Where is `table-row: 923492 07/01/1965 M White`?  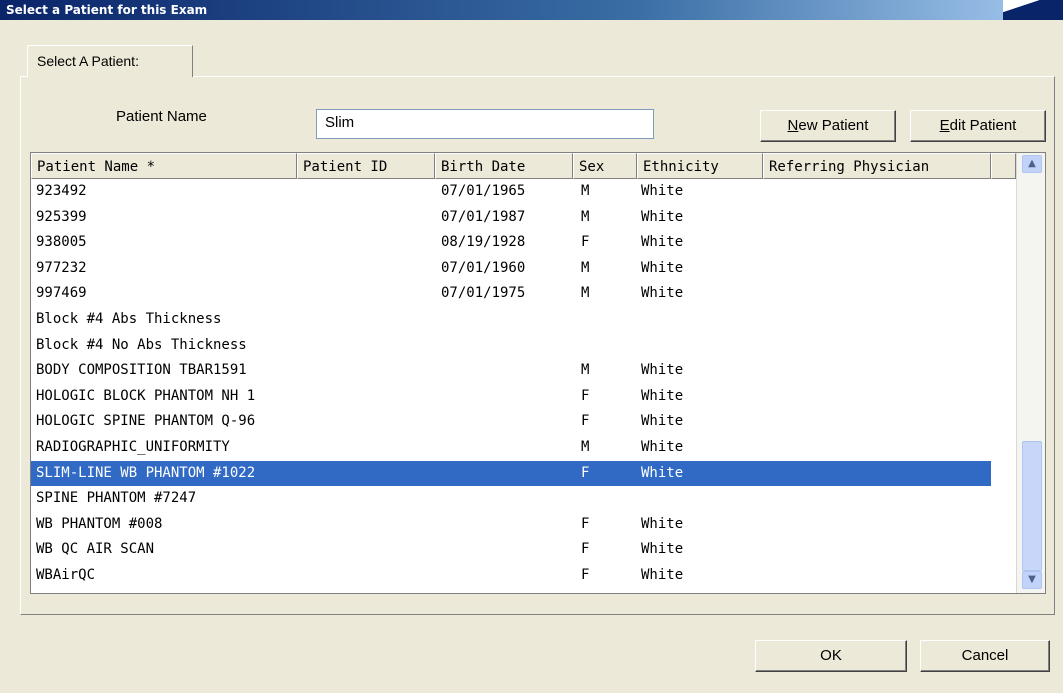
table-row: 923492 07/01/1965 M White is located at coordinates (523, 192).